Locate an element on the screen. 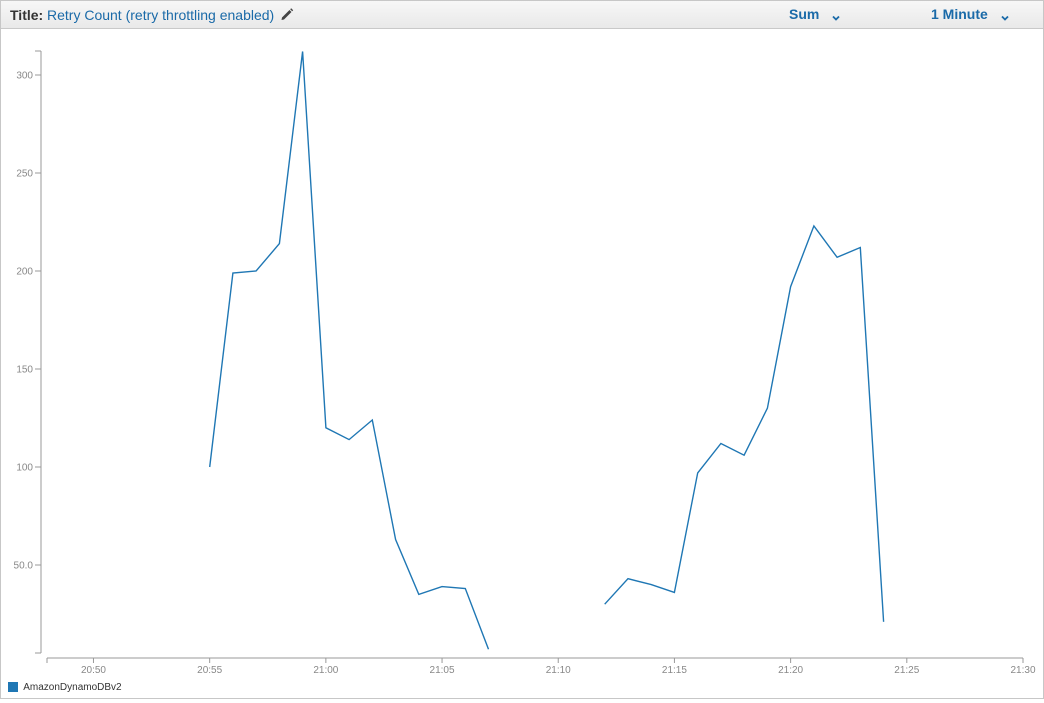  legend-label: AmazonDynamoDBv2 is located at coordinates (72, 687).